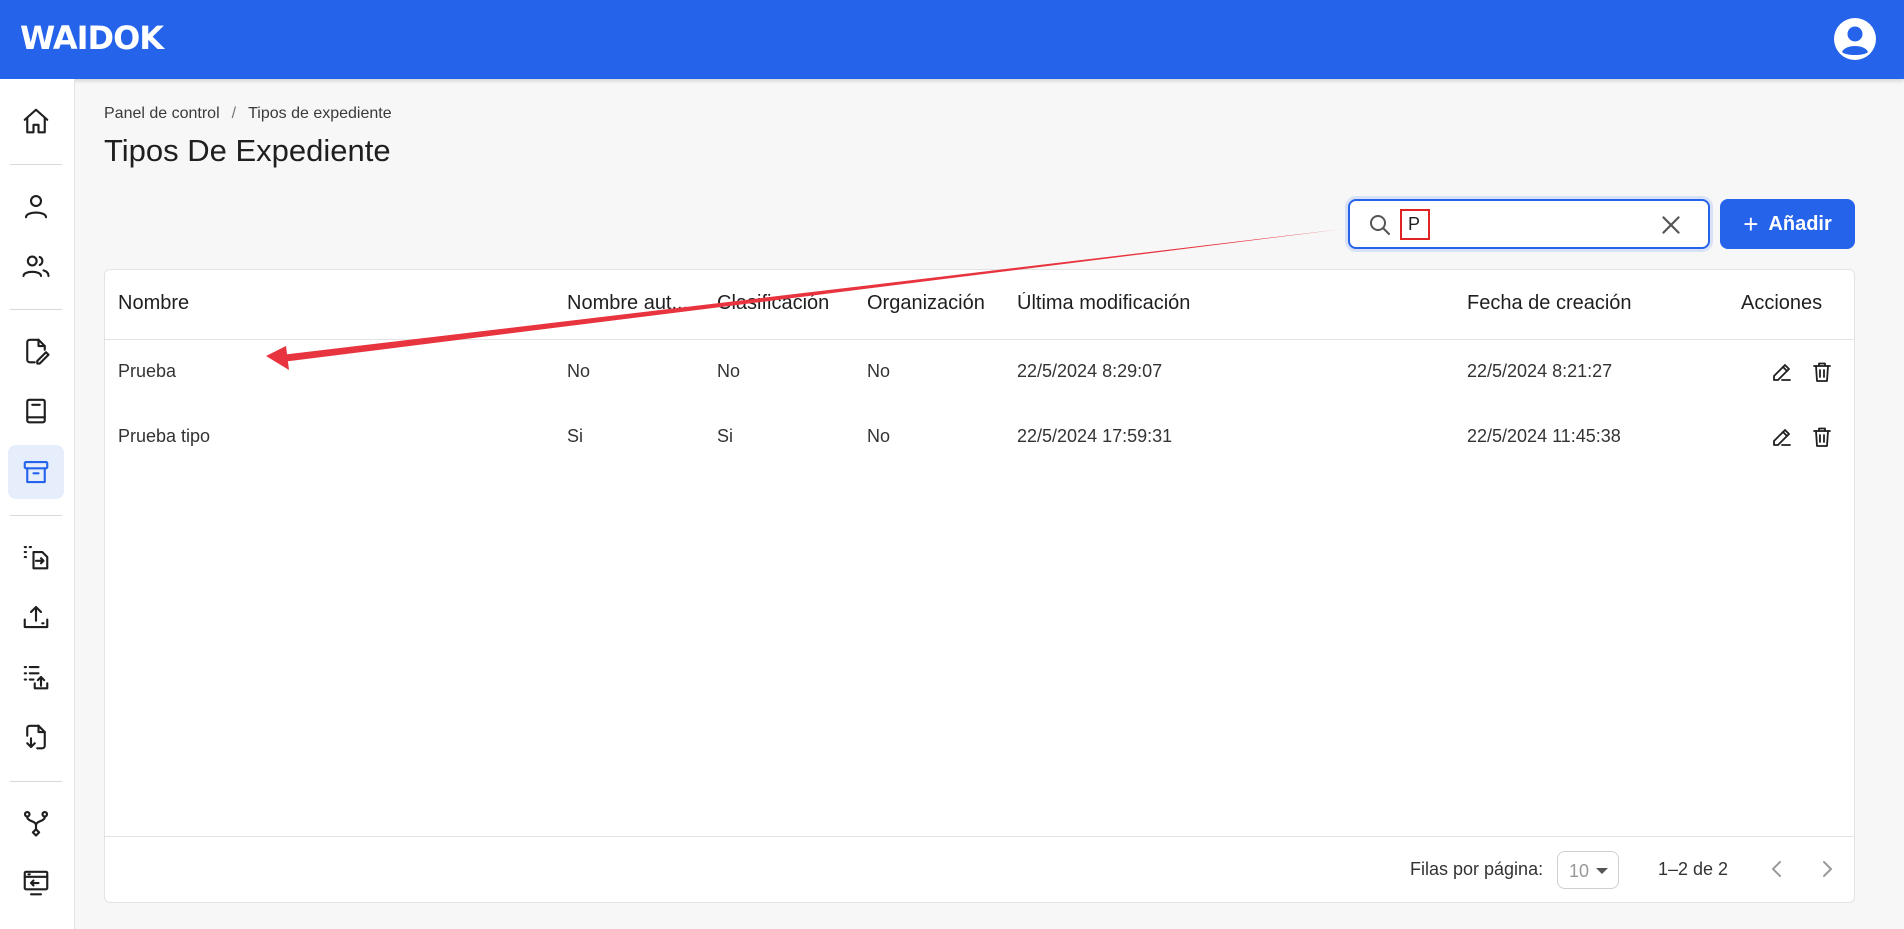 The height and width of the screenshot is (929, 1904). Describe the element at coordinates (1579, 871) in the screenshot. I see `rows-per-page-value: 10` at that location.